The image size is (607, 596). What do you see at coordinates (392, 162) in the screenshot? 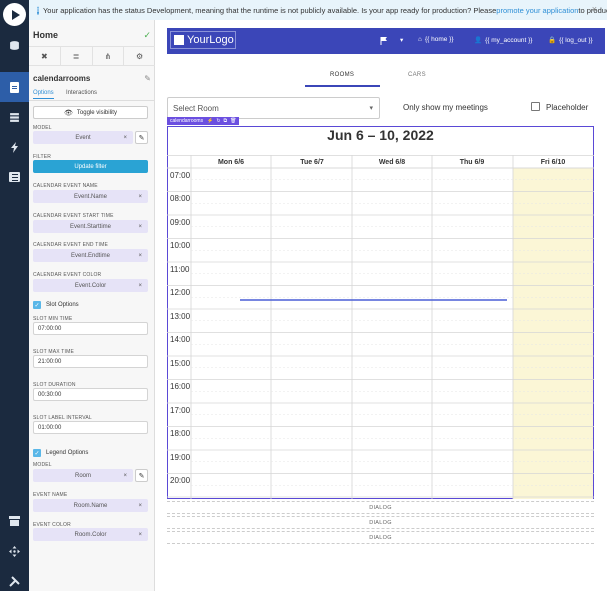
I see `day-header-wed: Wed 6/8` at bounding box center [392, 162].